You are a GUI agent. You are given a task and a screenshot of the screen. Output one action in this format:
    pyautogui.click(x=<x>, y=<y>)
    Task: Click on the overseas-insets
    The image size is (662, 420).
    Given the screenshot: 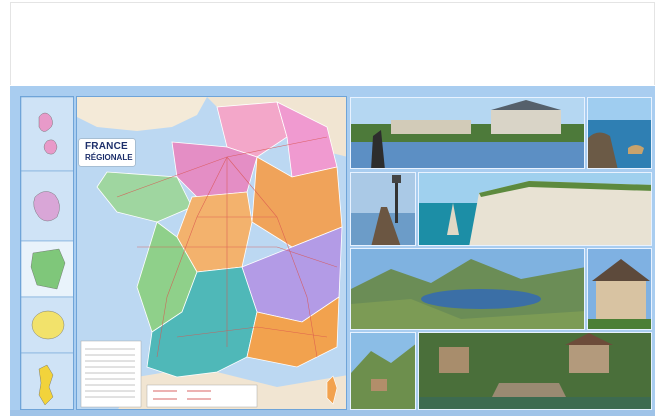 What is the action you would take?
    pyautogui.click(x=47, y=253)
    